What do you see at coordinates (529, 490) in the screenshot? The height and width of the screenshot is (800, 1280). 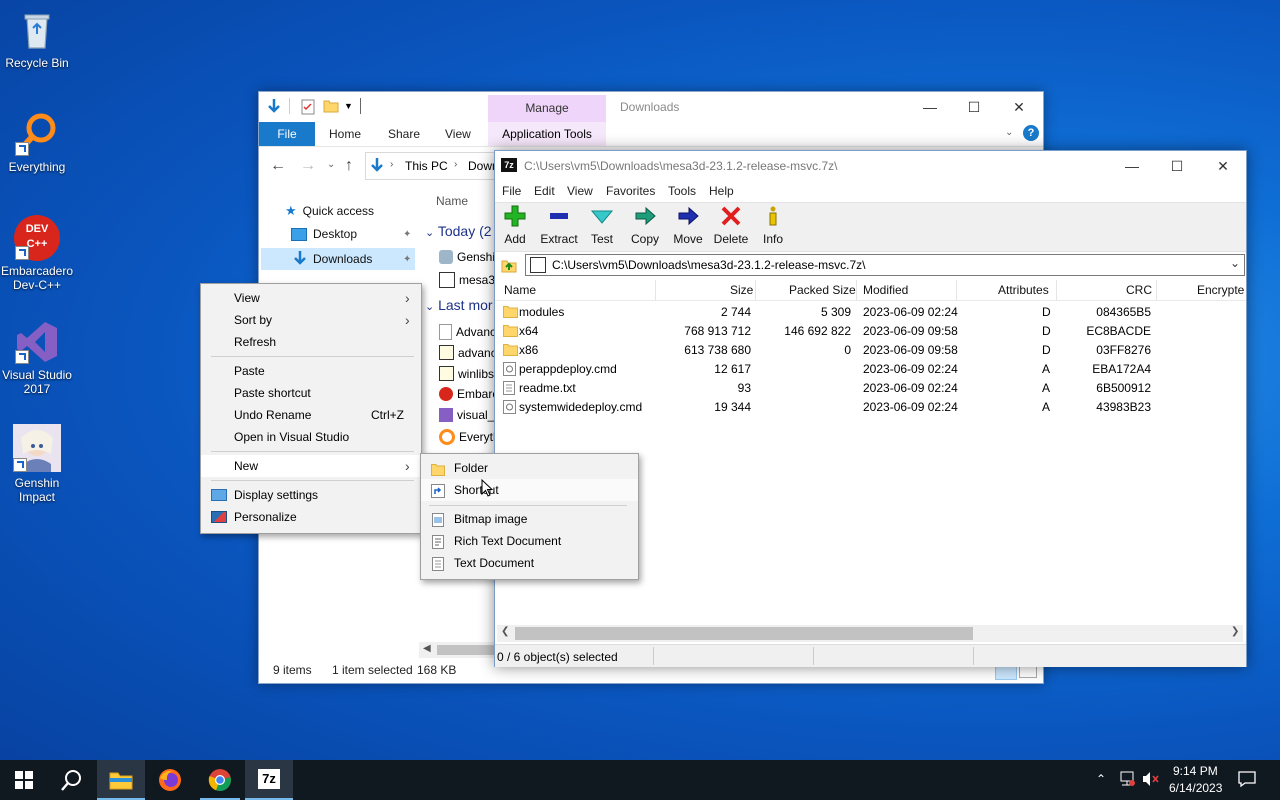 I see `menu-item-new-shortcut: Shortcut` at bounding box center [529, 490].